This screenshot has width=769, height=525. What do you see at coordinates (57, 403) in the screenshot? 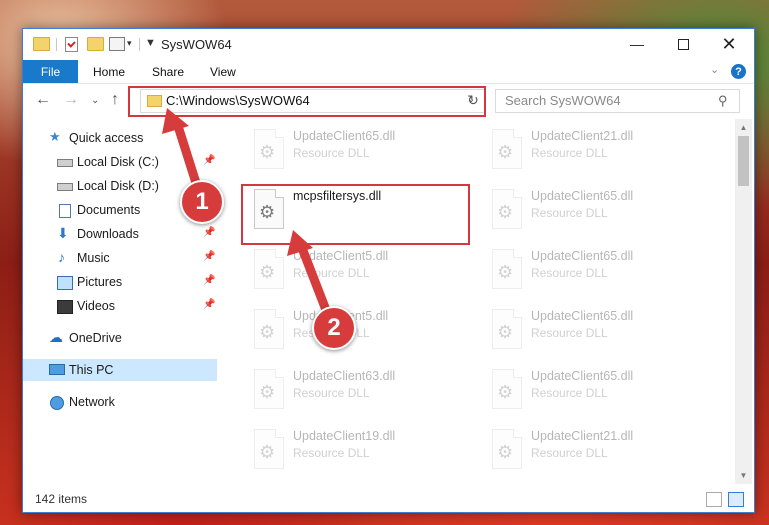
I see `network-icon` at bounding box center [57, 403].